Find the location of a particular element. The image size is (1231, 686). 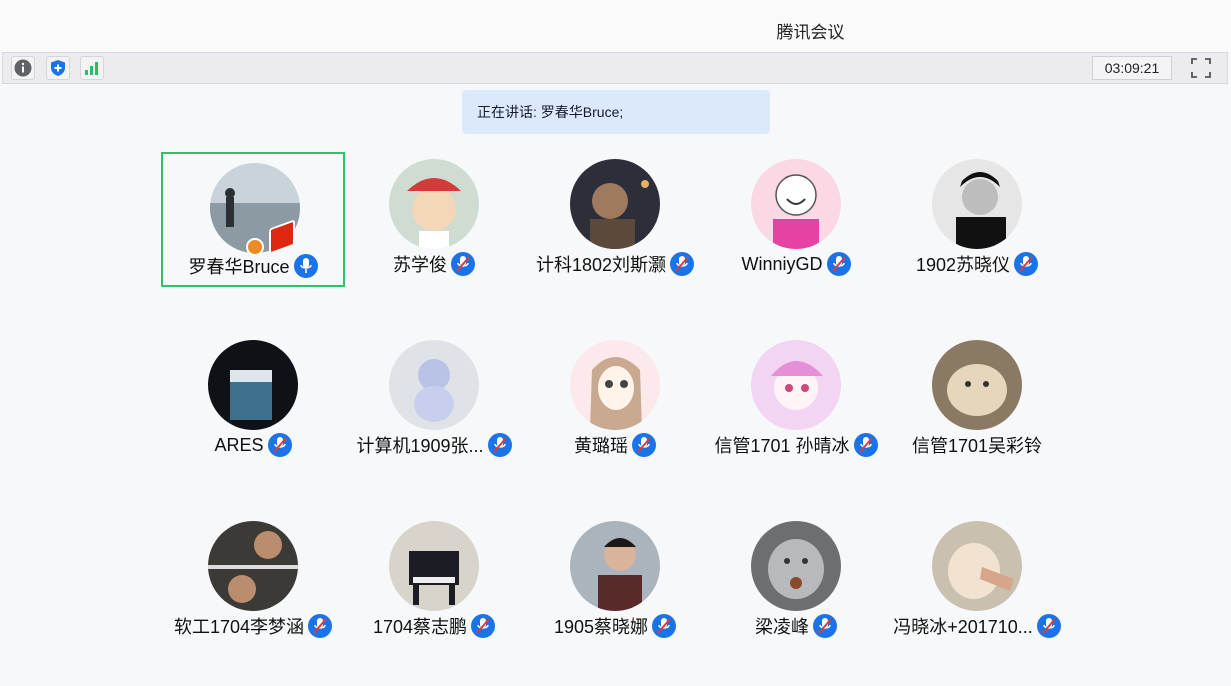

participant-name: 1902苏晓仪 is located at coordinates (963, 265).